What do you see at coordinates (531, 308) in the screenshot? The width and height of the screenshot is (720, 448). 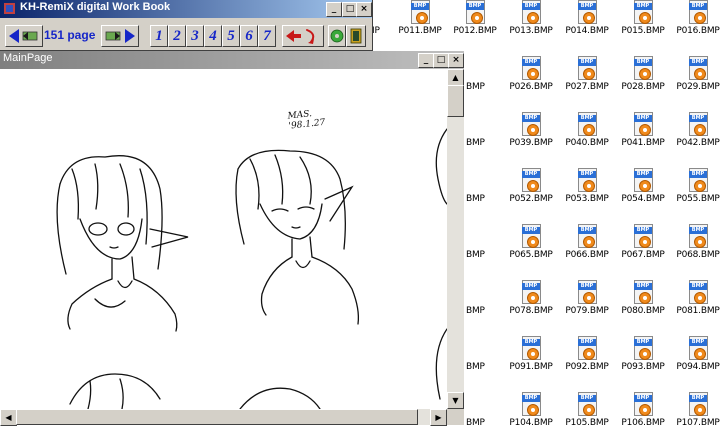 I see `desktop-file-icon: BMP P078.BMP` at bounding box center [531, 308].